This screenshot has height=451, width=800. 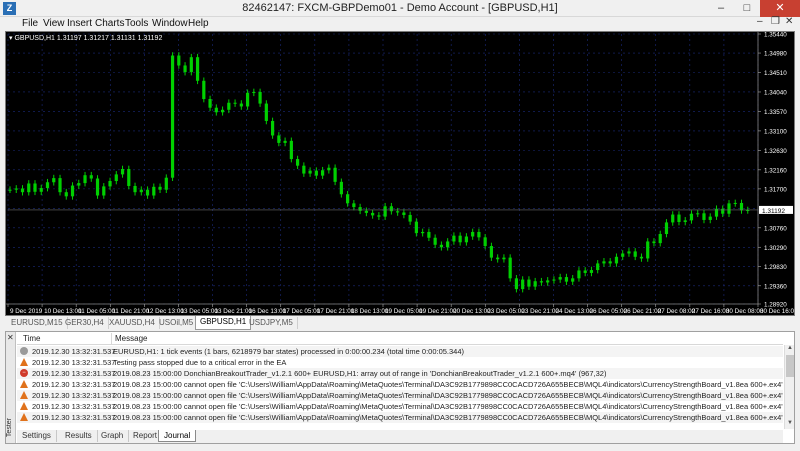 I want to click on chart-tab-usdjpy-m5: USDJPY,M5, so click(x=271, y=323).